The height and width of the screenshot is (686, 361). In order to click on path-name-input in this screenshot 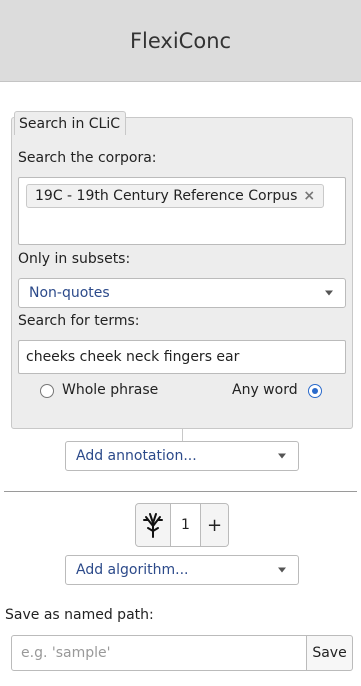, I will do `click(159, 653)`.